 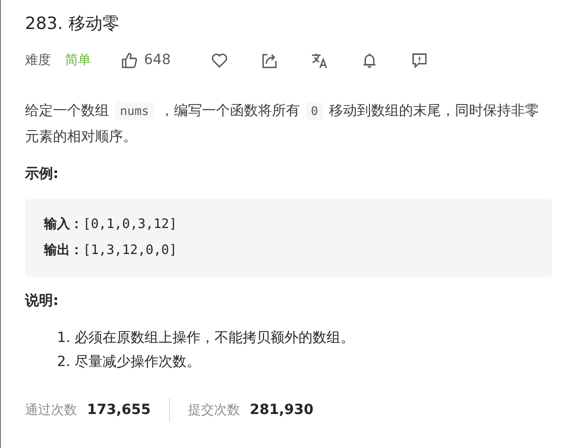 I want to click on stat-label: 通过次数, so click(x=51, y=411).